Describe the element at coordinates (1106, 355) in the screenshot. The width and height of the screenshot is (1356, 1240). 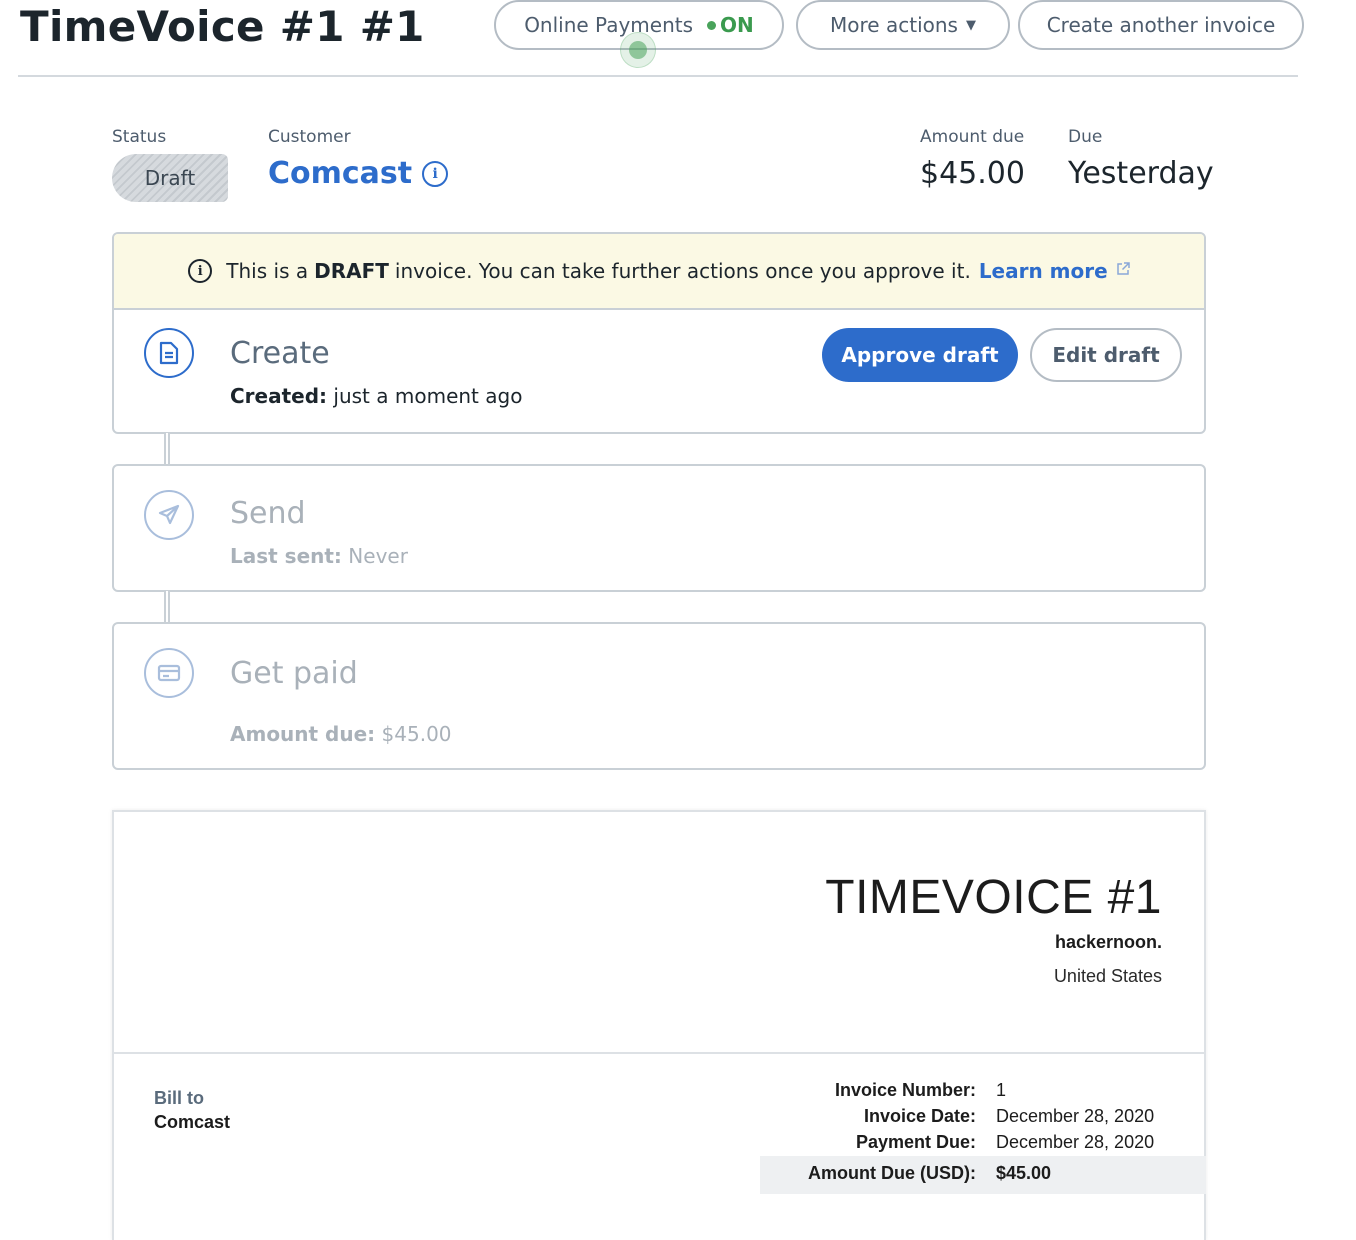
I see `edit-draft-button: Edit draft` at that location.